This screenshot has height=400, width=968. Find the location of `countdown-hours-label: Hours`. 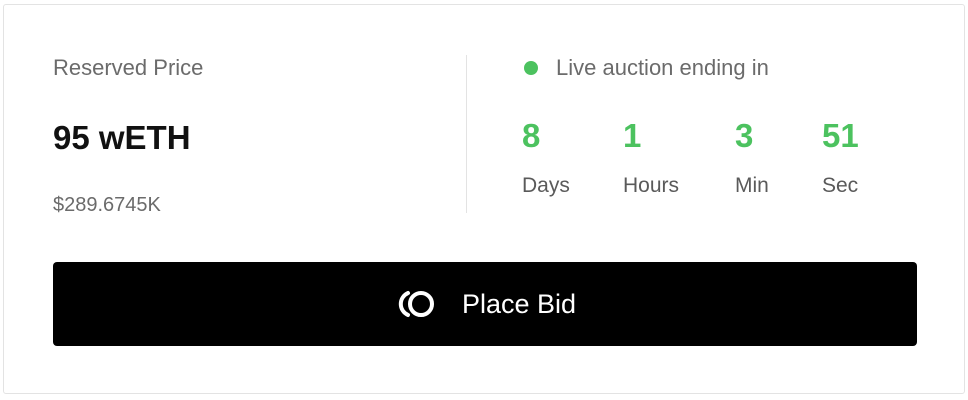

countdown-hours-label: Hours is located at coordinates (651, 185).